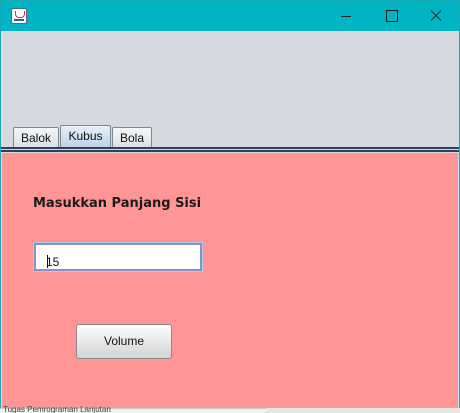 This screenshot has height=413, width=460. What do you see at coordinates (36, 138) in the screenshot?
I see `tab-balok: Balok` at bounding box center [36, 138].